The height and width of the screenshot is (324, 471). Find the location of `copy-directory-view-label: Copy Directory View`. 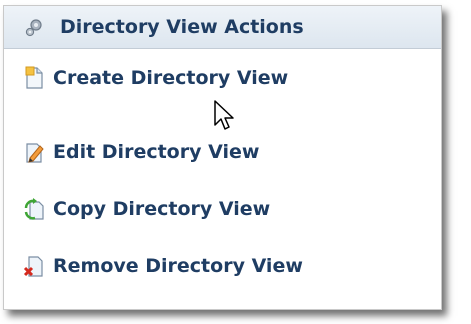

copy-directory-view-label: Copy Directory View is located at coordinates (162, 209).